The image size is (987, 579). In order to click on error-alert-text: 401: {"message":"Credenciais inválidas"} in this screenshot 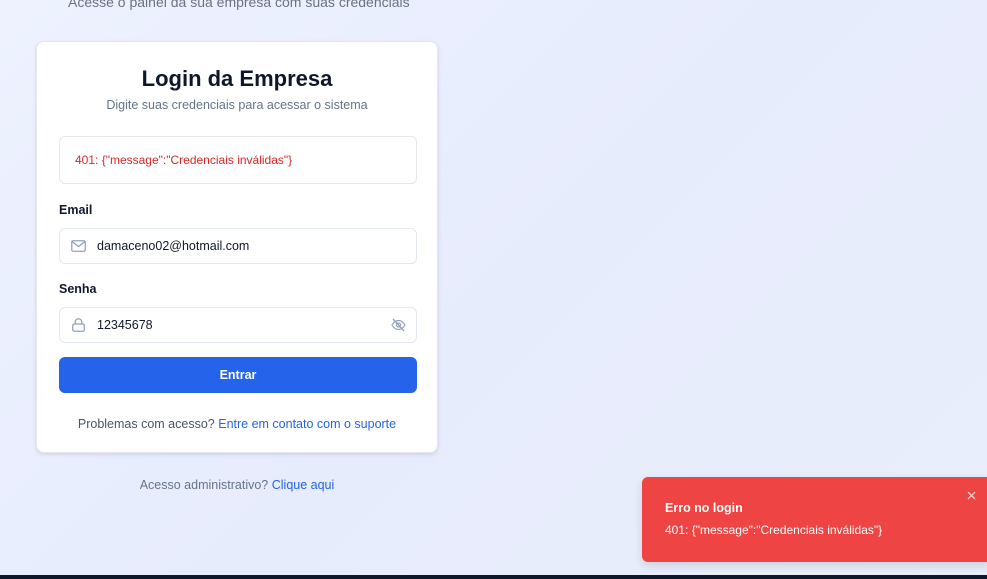, I will do `click(184, 160)`.